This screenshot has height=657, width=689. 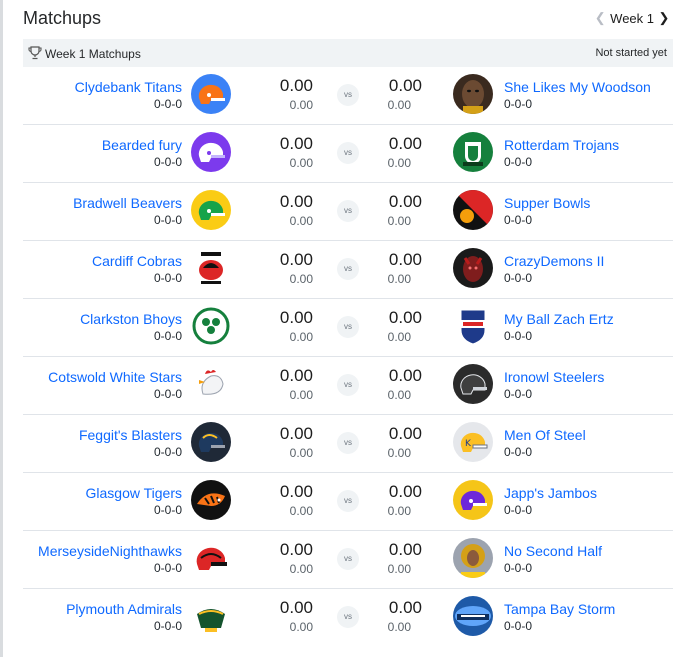 What do you see at coordinates (127, 203) in the screenshot?
I see `left-team-name: Bradwell Beavers` at bounding box center [127, 203].